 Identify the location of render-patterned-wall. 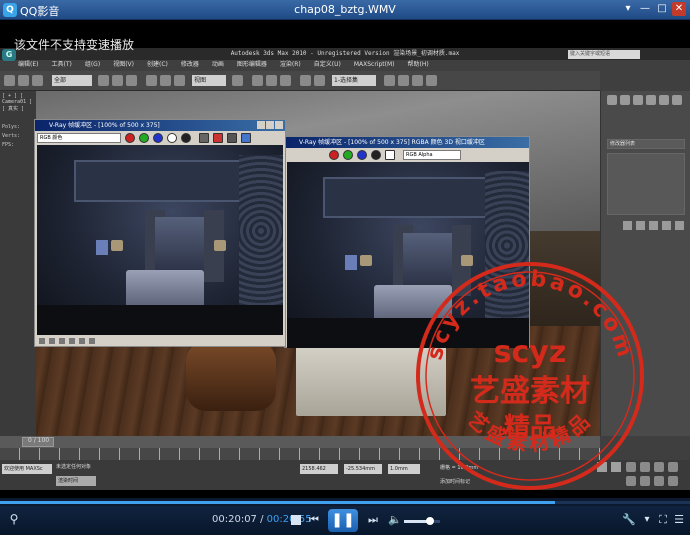
(507, 246).